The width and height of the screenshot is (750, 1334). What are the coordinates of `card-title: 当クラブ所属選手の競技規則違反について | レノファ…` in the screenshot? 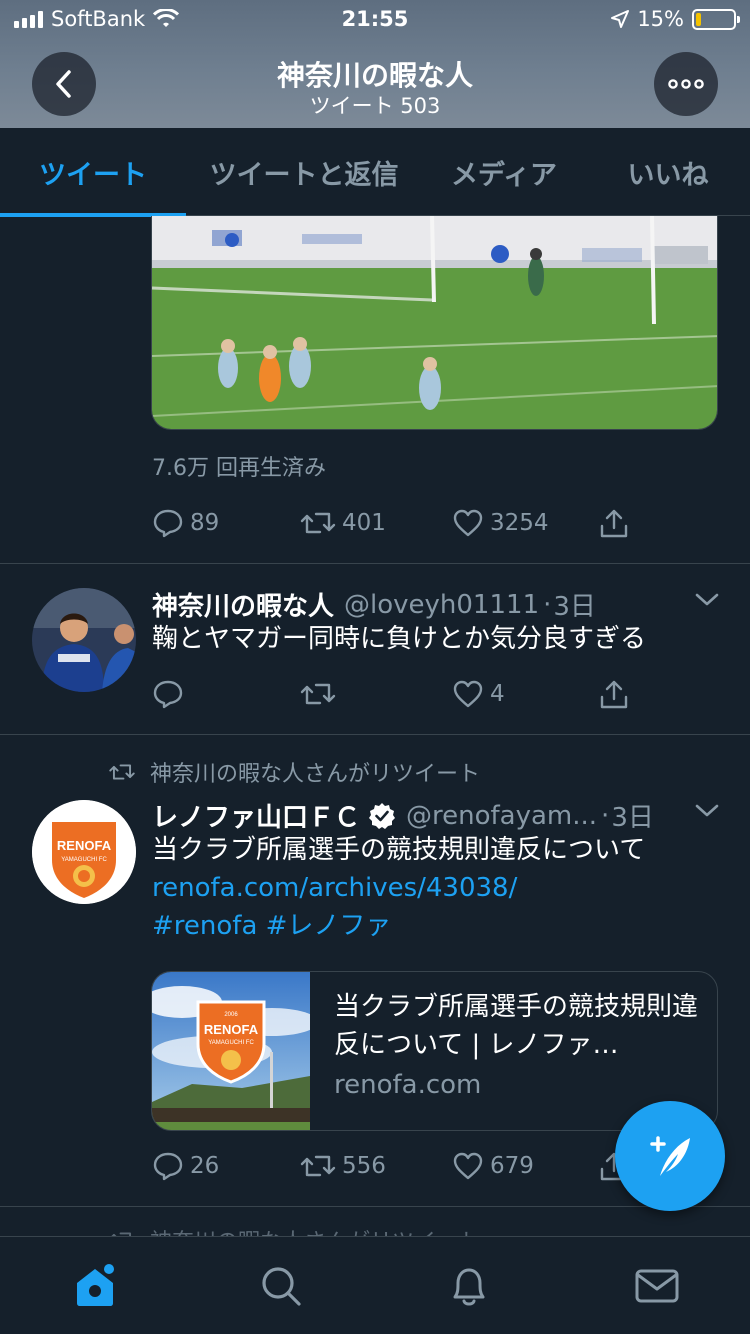 It's located at (516, 1026).